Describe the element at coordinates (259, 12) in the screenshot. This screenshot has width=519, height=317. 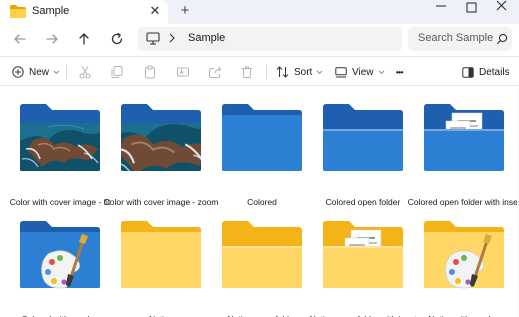
I see `title-bar: Sample ✕ +` at that location.